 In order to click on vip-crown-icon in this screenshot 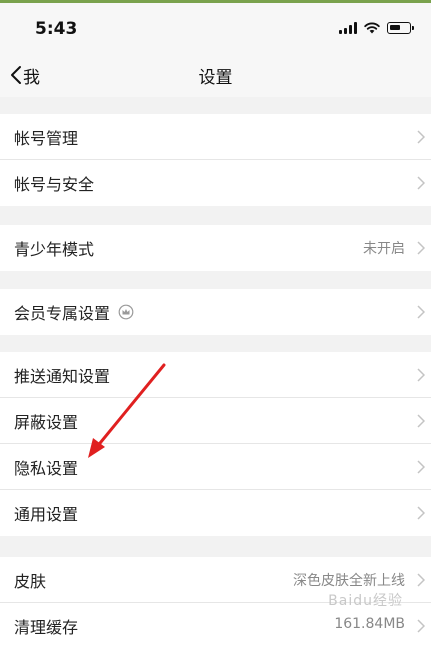, I will do `click(126, 312)`.